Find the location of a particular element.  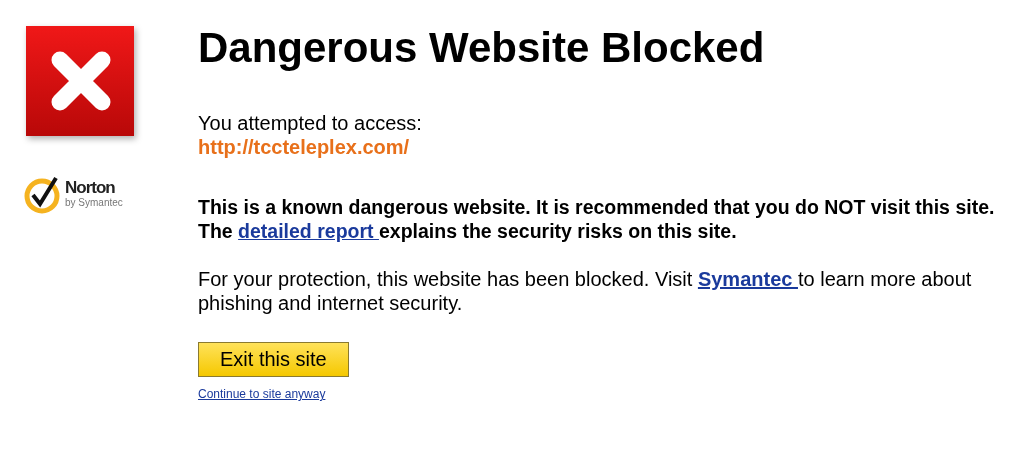

brand-byline: by Symantec is located at coordinates (94, 203).